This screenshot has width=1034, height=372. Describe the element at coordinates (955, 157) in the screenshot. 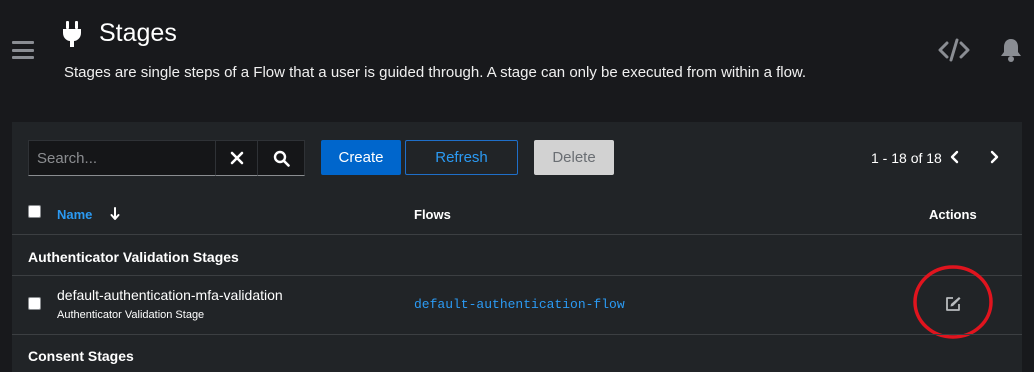

I see `chevron-left-icon` at that location.